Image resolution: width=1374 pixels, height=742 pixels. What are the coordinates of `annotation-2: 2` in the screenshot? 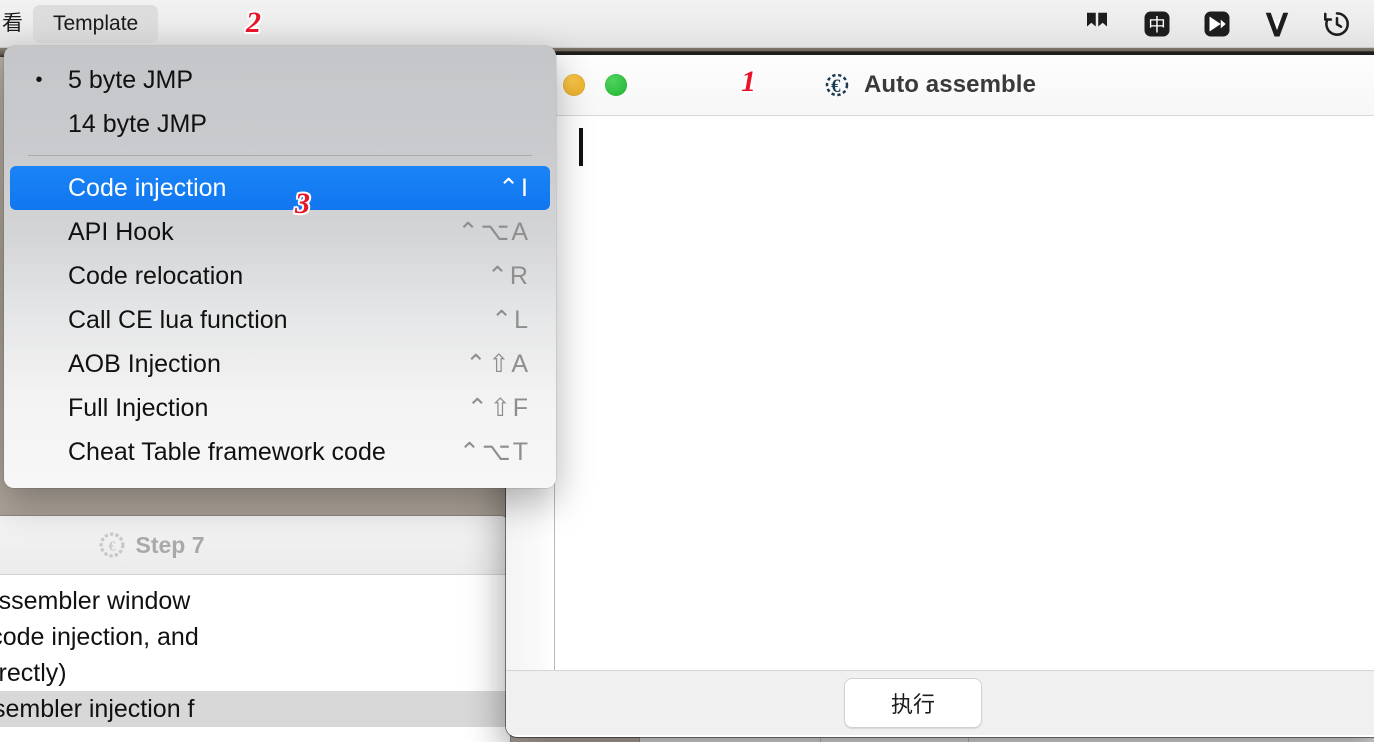 It's located at (253, 22).